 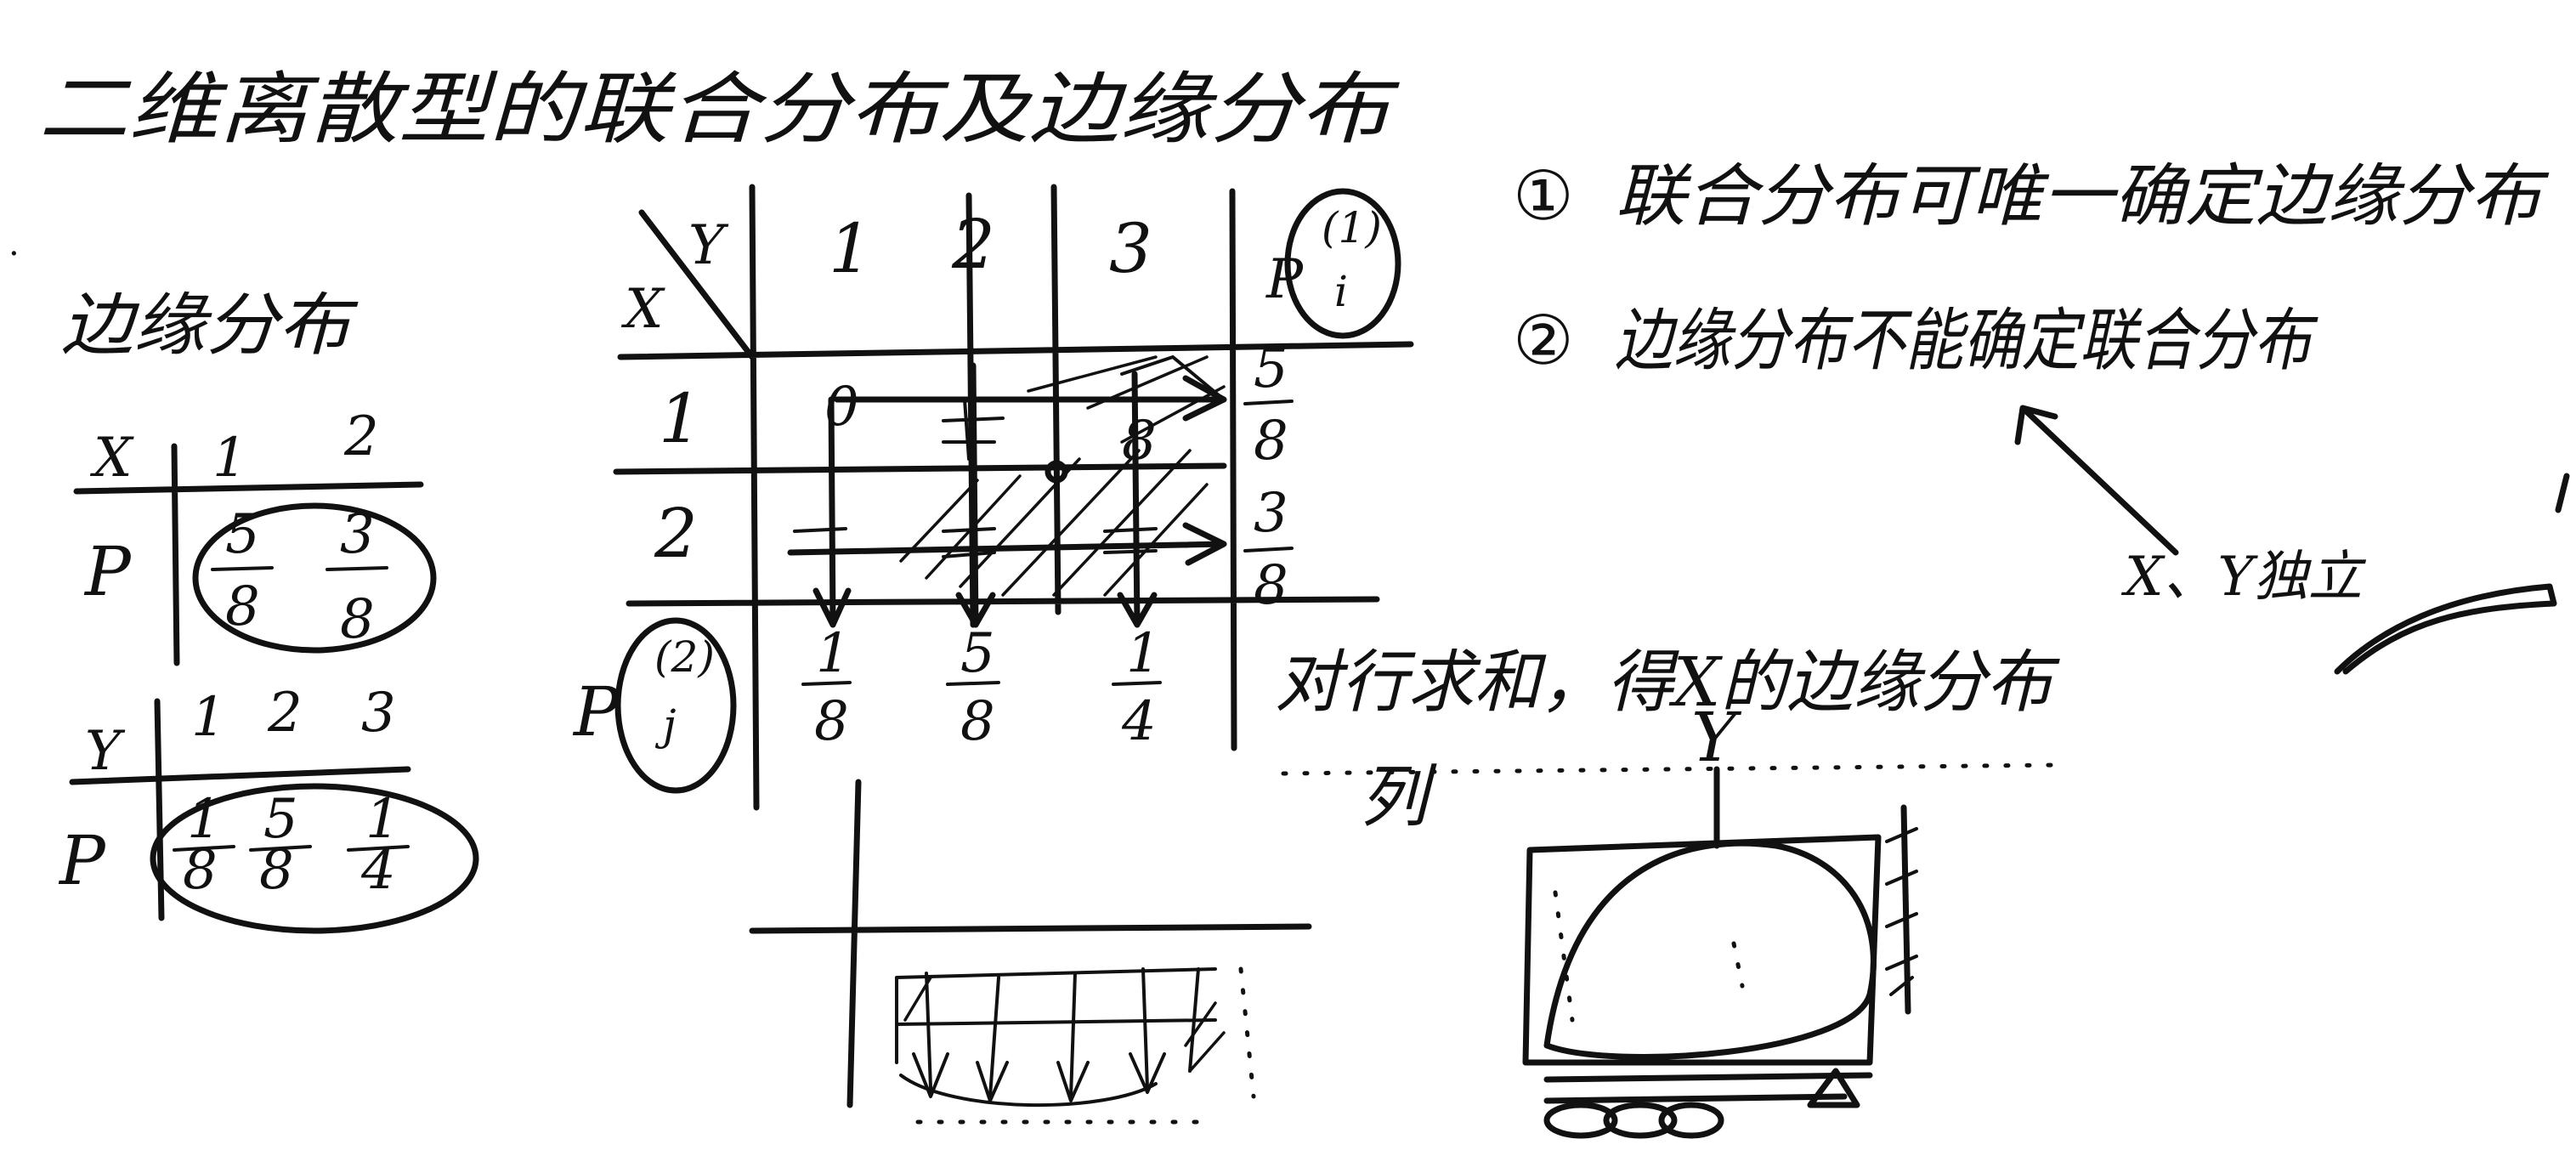 I want to click on y-table-value-3: 3, so click(x=378, y=713).